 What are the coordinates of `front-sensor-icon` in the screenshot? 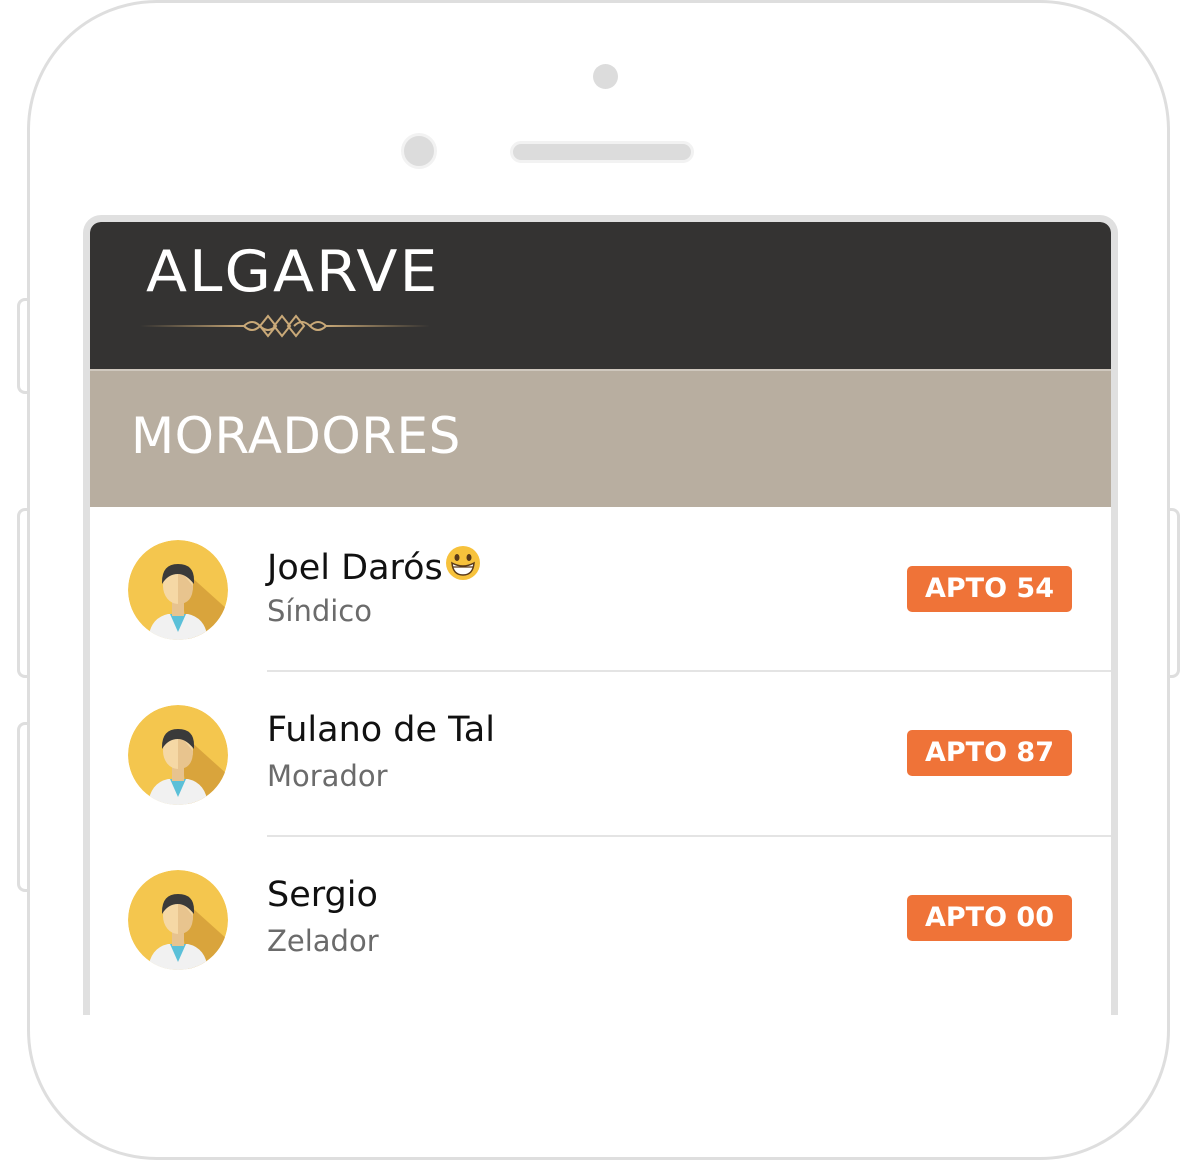 It's located at (419, 151).